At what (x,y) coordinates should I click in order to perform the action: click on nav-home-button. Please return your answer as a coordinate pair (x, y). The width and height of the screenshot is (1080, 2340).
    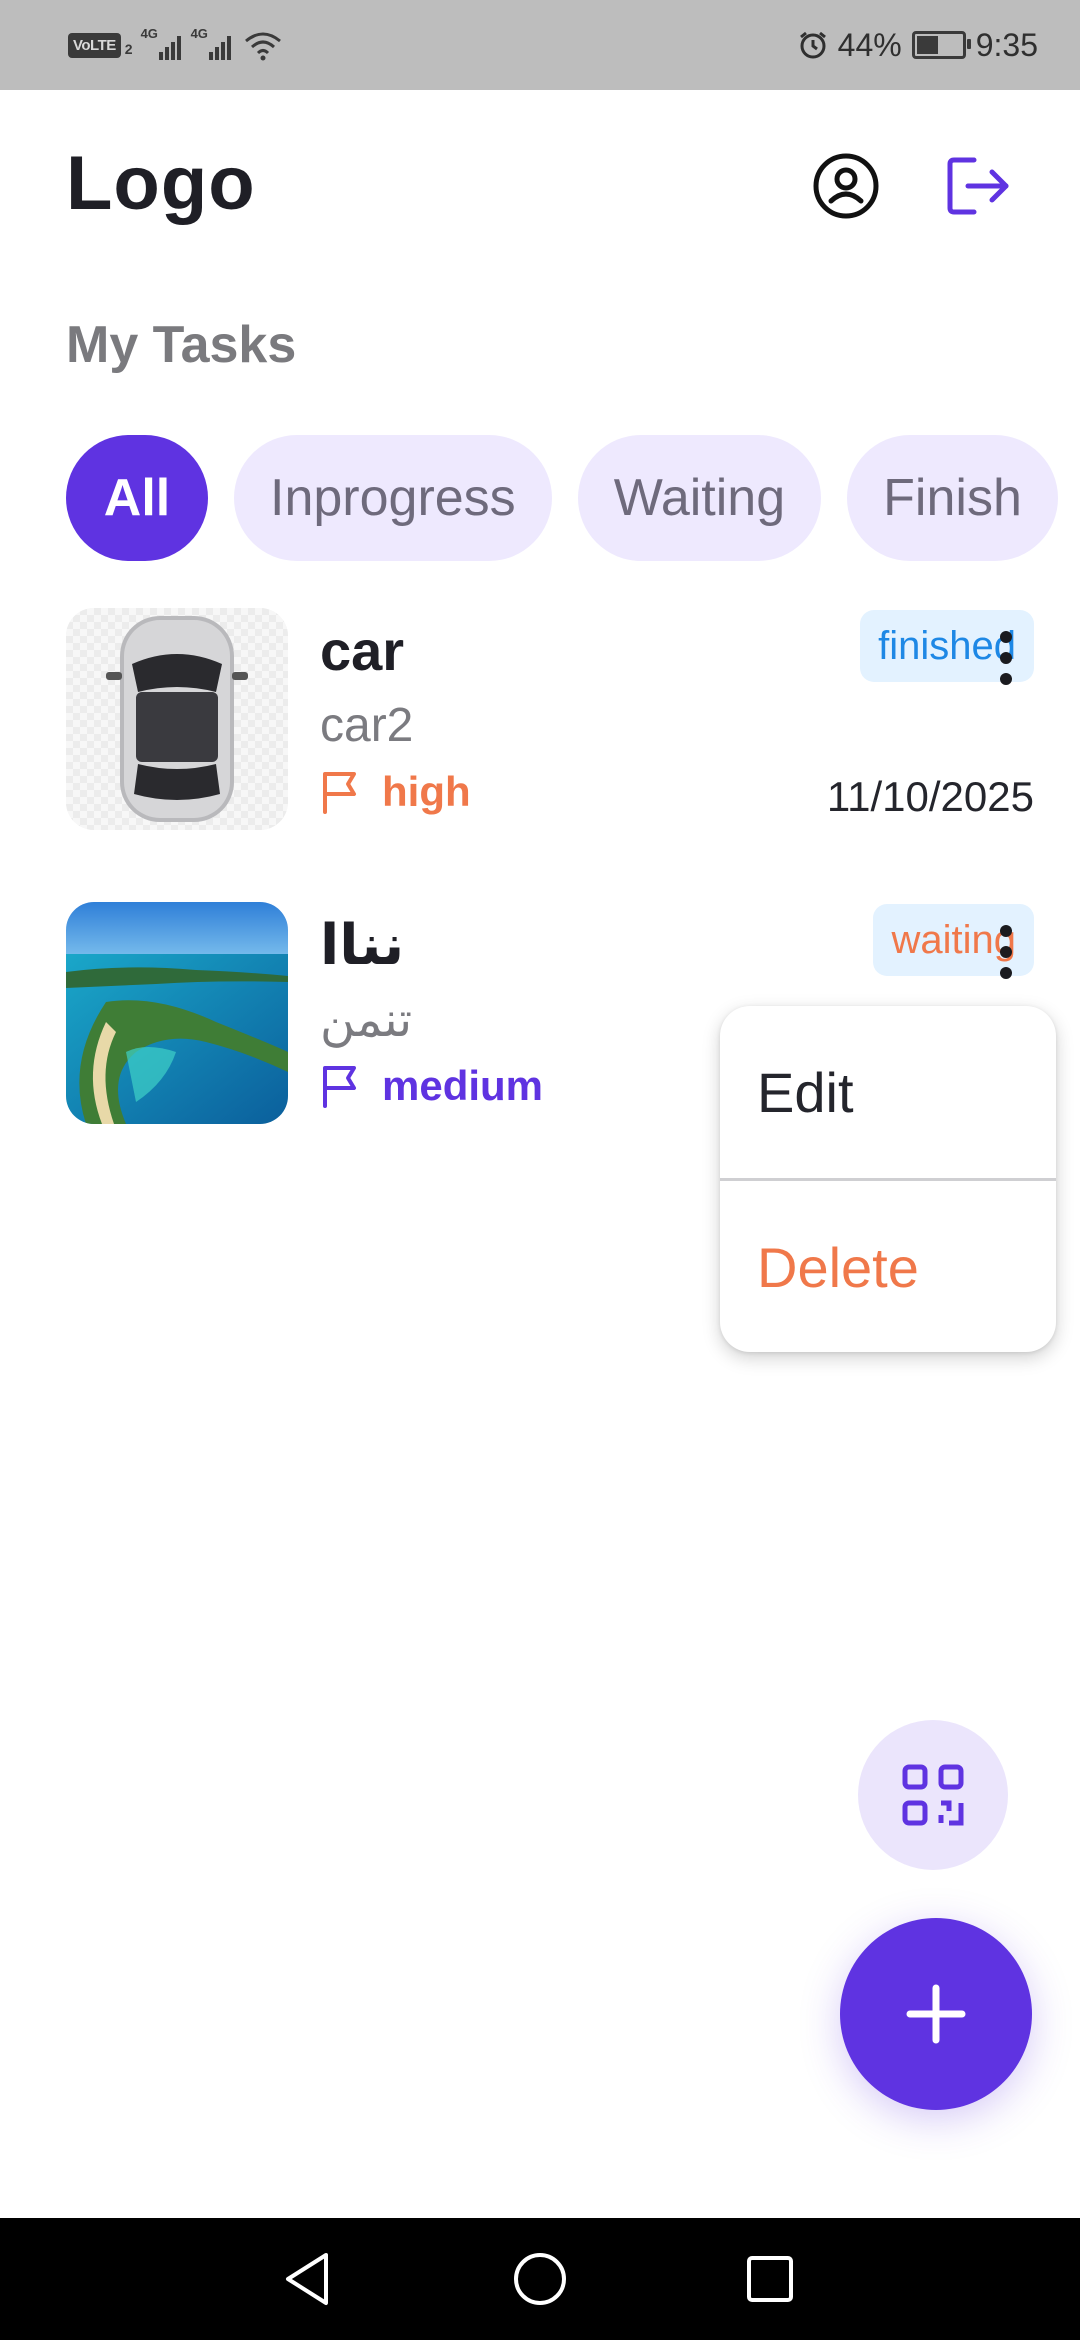
    Looking at the image, I should click on (540, 2279).